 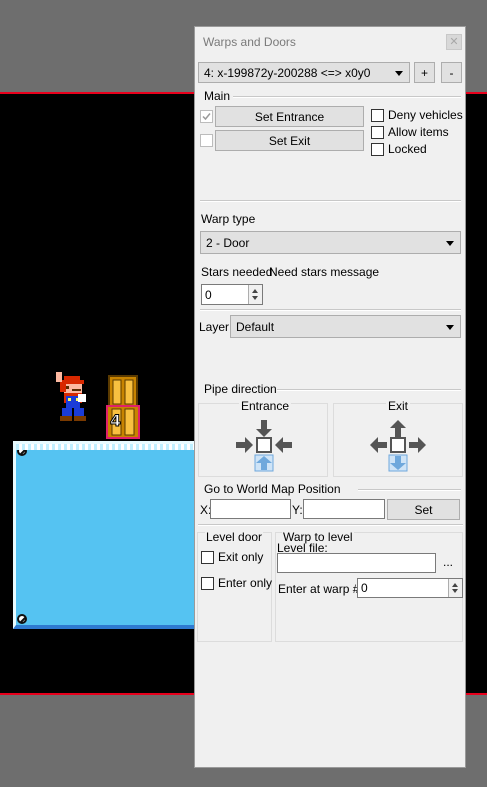 I want to click on enter-at-warp-spinbox: 0, so click(x=410, y=588).